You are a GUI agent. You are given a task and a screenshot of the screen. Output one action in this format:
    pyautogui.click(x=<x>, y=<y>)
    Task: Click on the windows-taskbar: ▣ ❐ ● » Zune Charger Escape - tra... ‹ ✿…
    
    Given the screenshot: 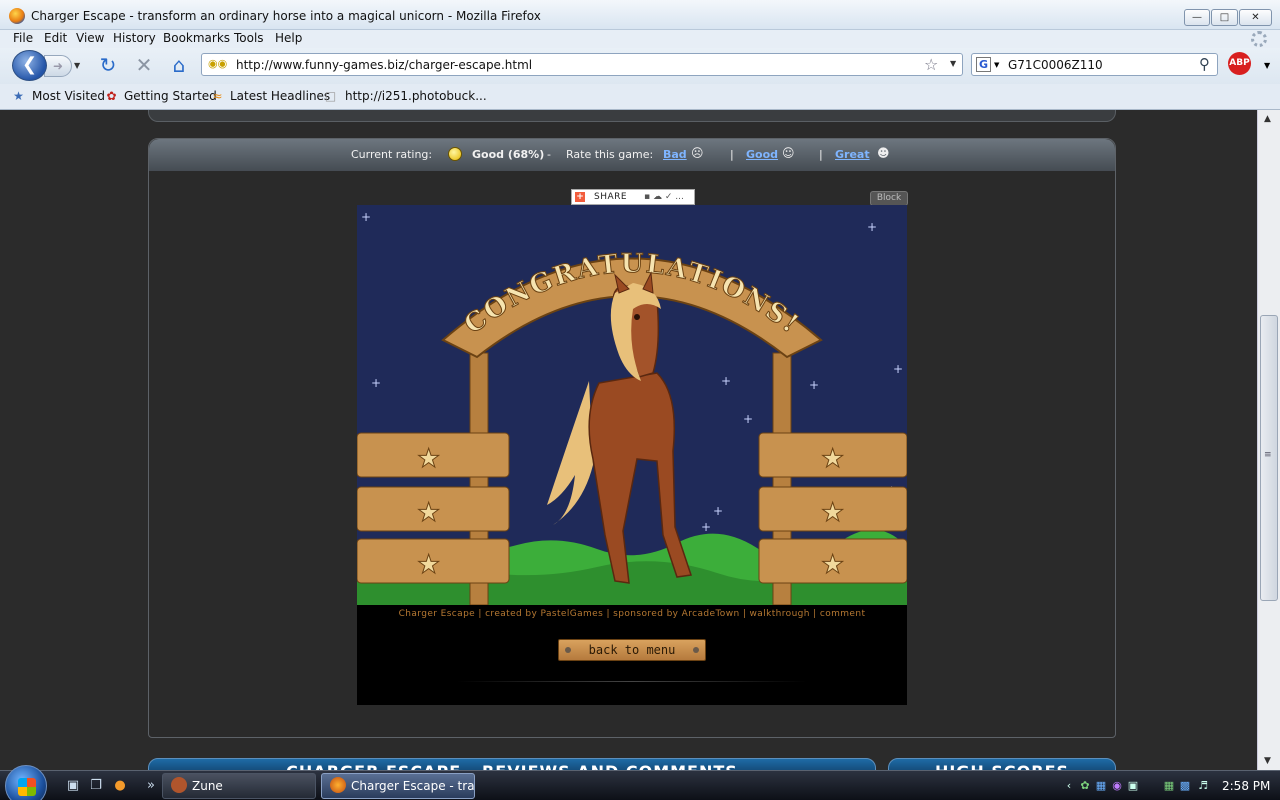 What is the action you would take?
    pyautogui.click(x=640, y=782)
    